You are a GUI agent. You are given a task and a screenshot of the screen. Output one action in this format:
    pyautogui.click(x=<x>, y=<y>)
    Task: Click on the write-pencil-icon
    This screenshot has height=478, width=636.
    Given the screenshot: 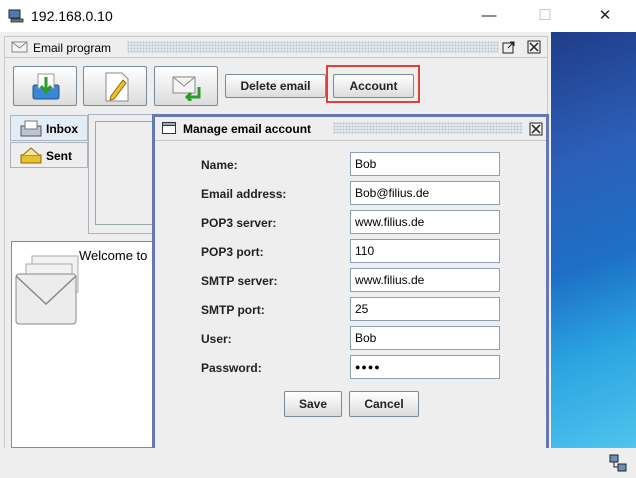 What is the action you would take?
    pyautogui.click(x=117, y=87)
    